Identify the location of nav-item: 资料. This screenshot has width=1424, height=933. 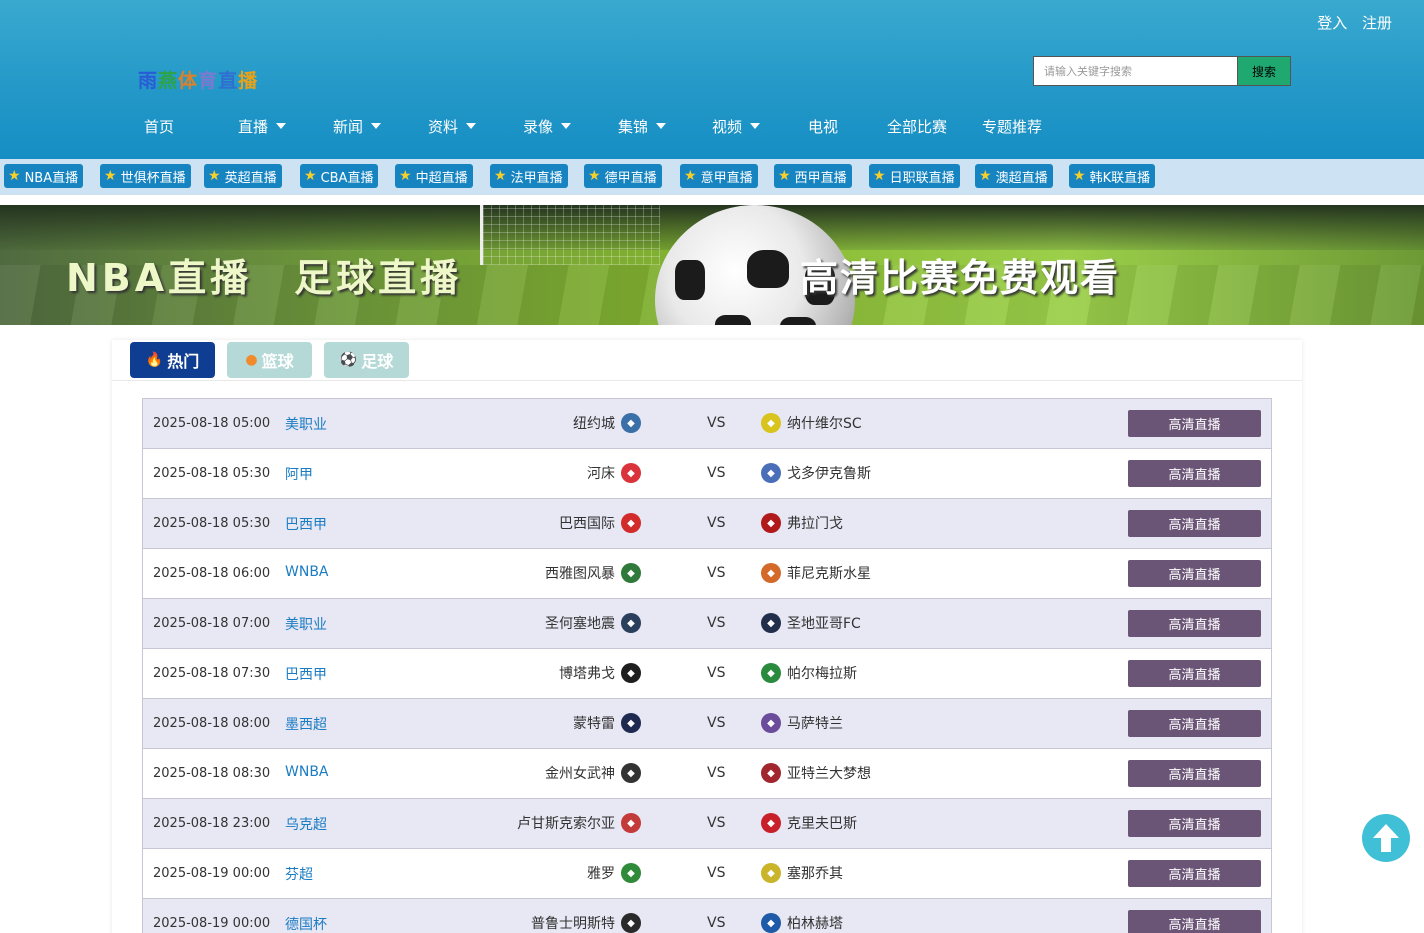
(452, 126).